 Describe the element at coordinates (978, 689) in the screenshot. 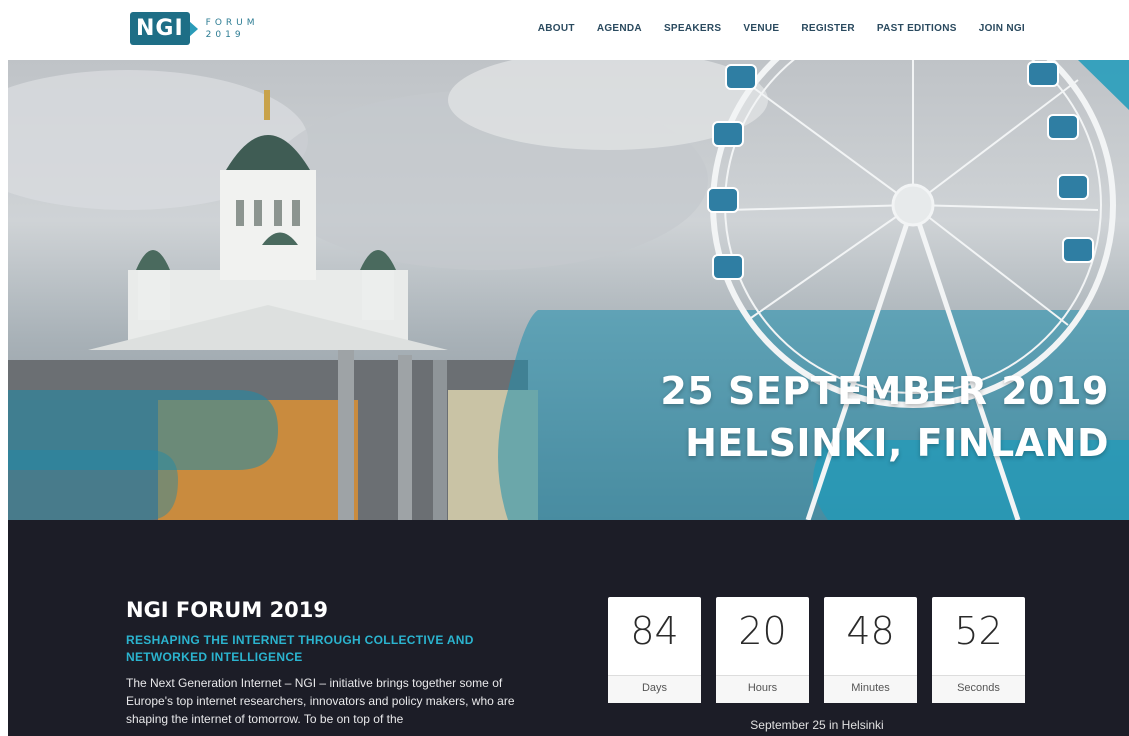

I see `countdown-seconds-label: Seconds` at that location.